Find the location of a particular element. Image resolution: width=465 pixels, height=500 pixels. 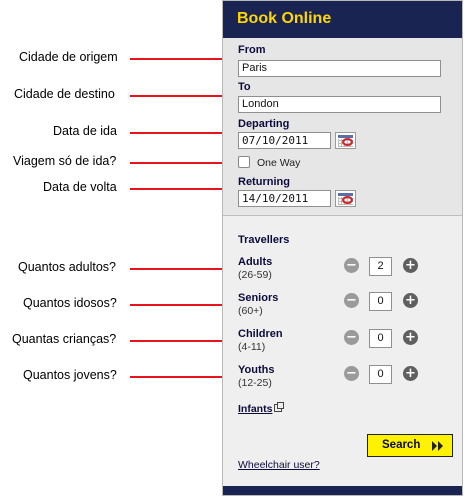

arrow-seniors is located at coordinates (183, 305).